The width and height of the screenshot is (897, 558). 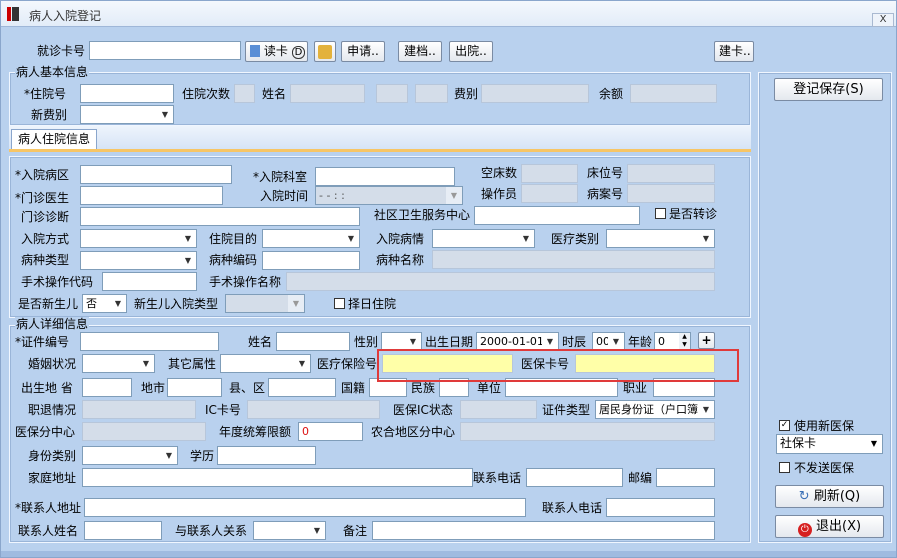 What do you see at coordinates (497, 478) in the screenshot?
I see `phone-label: 联系电话` at bounding box center [497, 478].